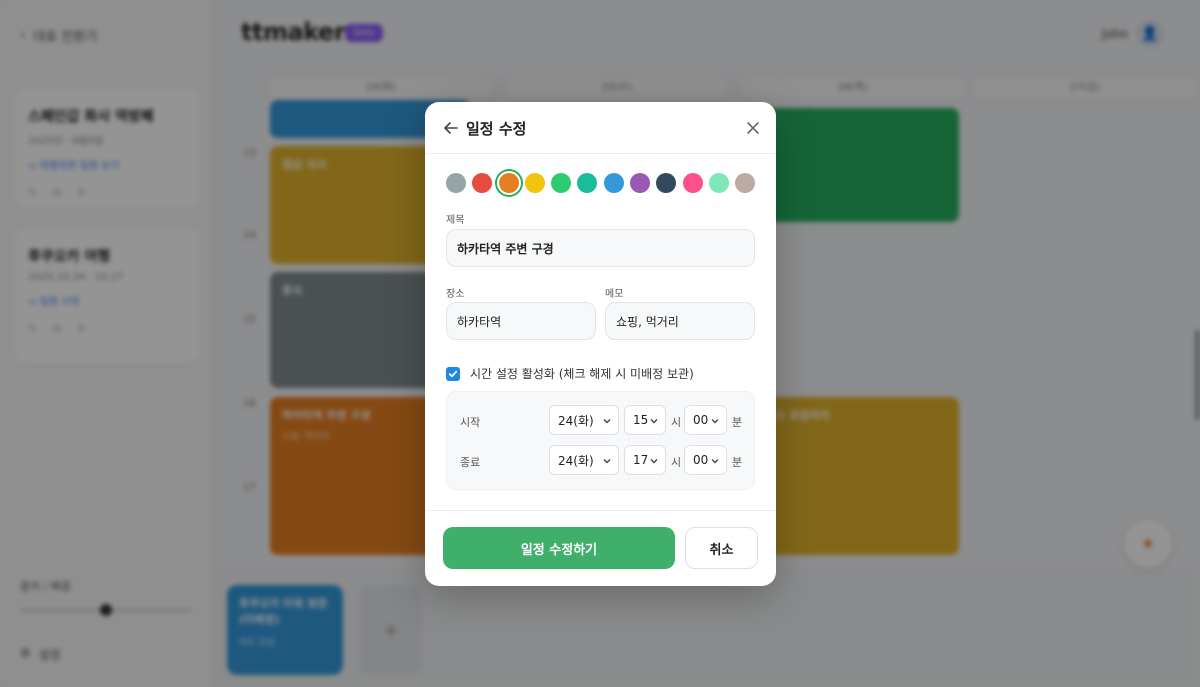 This screenshot has height=687, width=1200. What do you see at coordinates (600, 440) in the screenshot?
I see `time-settings-panel: 시작 24(화) 15 시 00 분 종료 24(화) 17 시 00 분` at bounding box center [600, 440].